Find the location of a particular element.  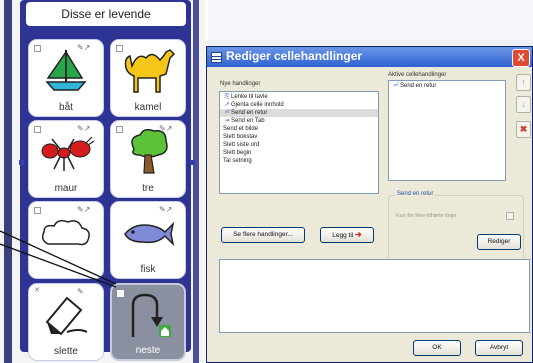

action-list-item-label: Slett bokstav is located at coordinates (240, 137).